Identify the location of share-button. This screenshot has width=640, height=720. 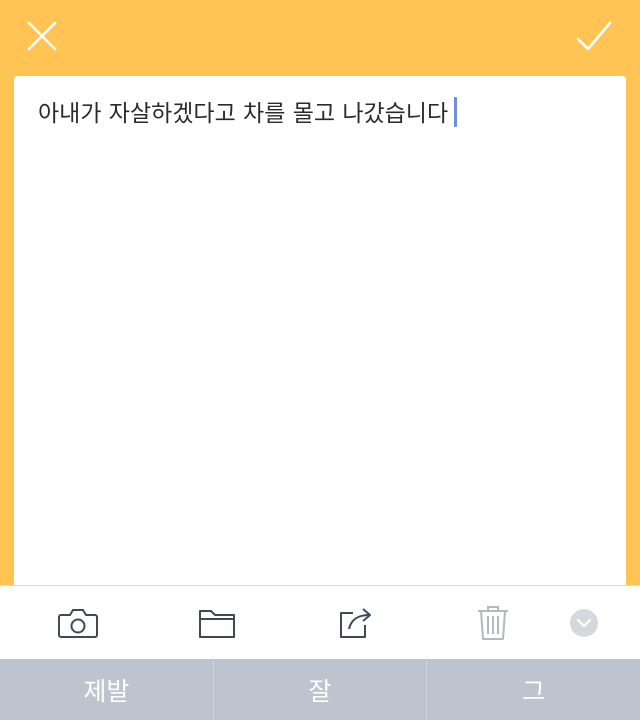
(356, 623).